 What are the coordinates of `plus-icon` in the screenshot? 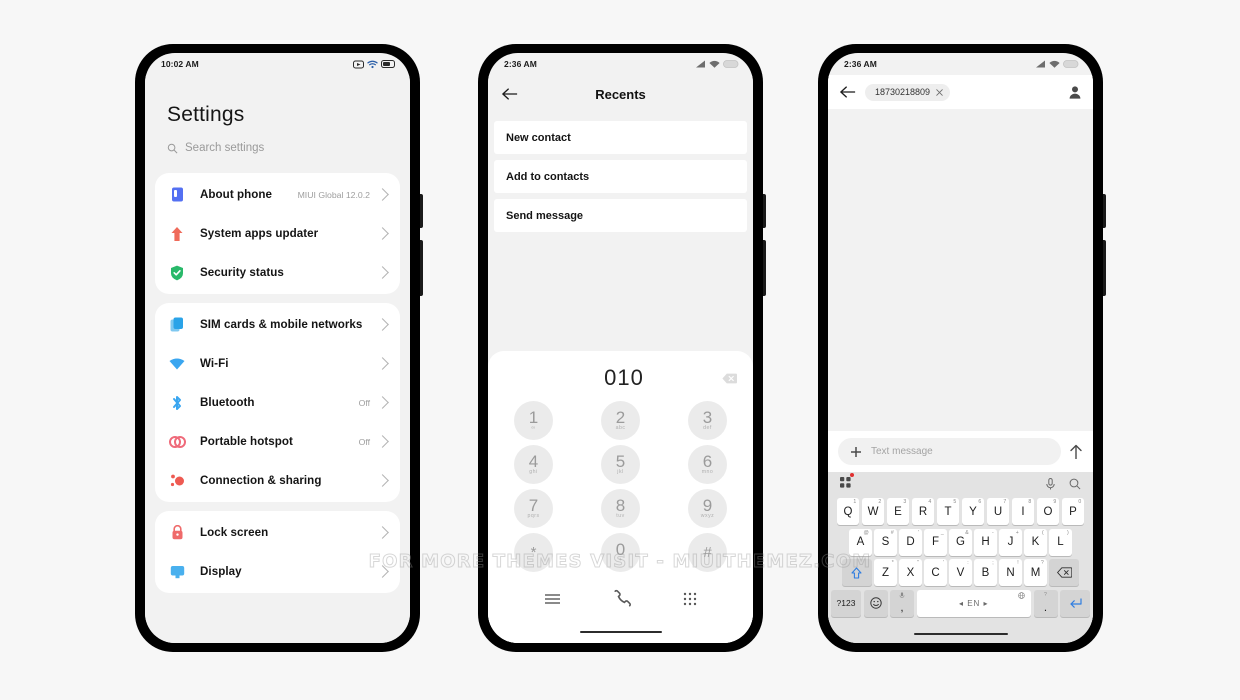 It's located at (856, 452).